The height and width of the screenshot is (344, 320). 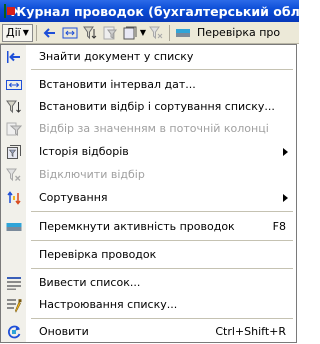 I want to click on menu-item-filter-by-value: Відбір за значенням в поточній колонці, so click(x=148, y=129).